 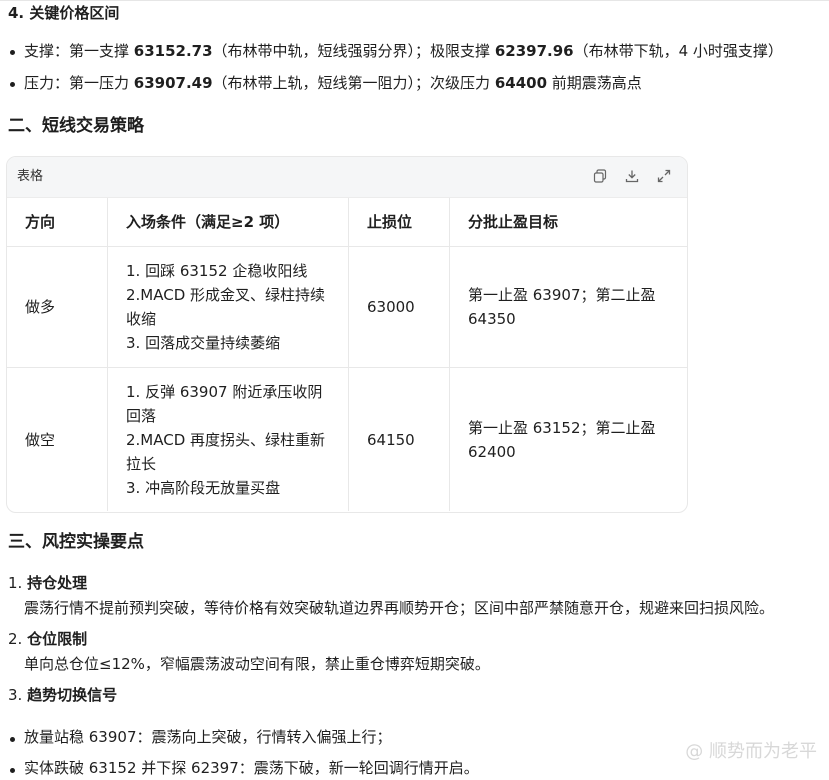 I want to click on expand-icon, so click(x=664, y=176).